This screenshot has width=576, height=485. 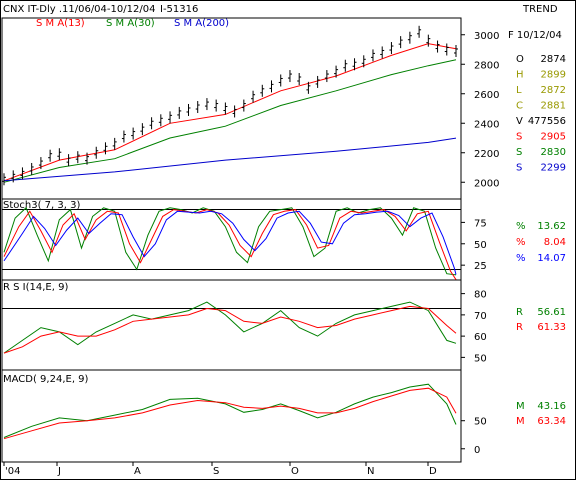 What do you see at coordinates (137, 471) in the screenshot?
I see `x-tick-label: A` at bounding box center [137, 471].